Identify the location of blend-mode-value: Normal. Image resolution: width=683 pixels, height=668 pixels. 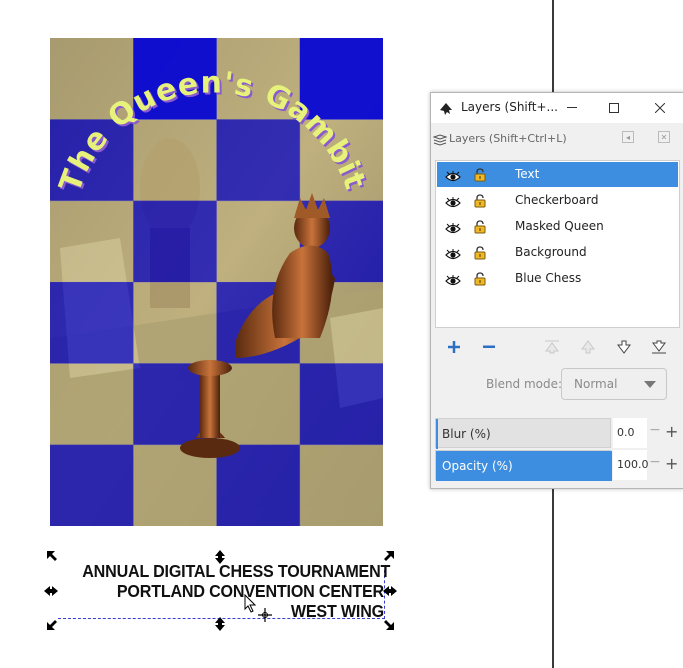
(596, 384).